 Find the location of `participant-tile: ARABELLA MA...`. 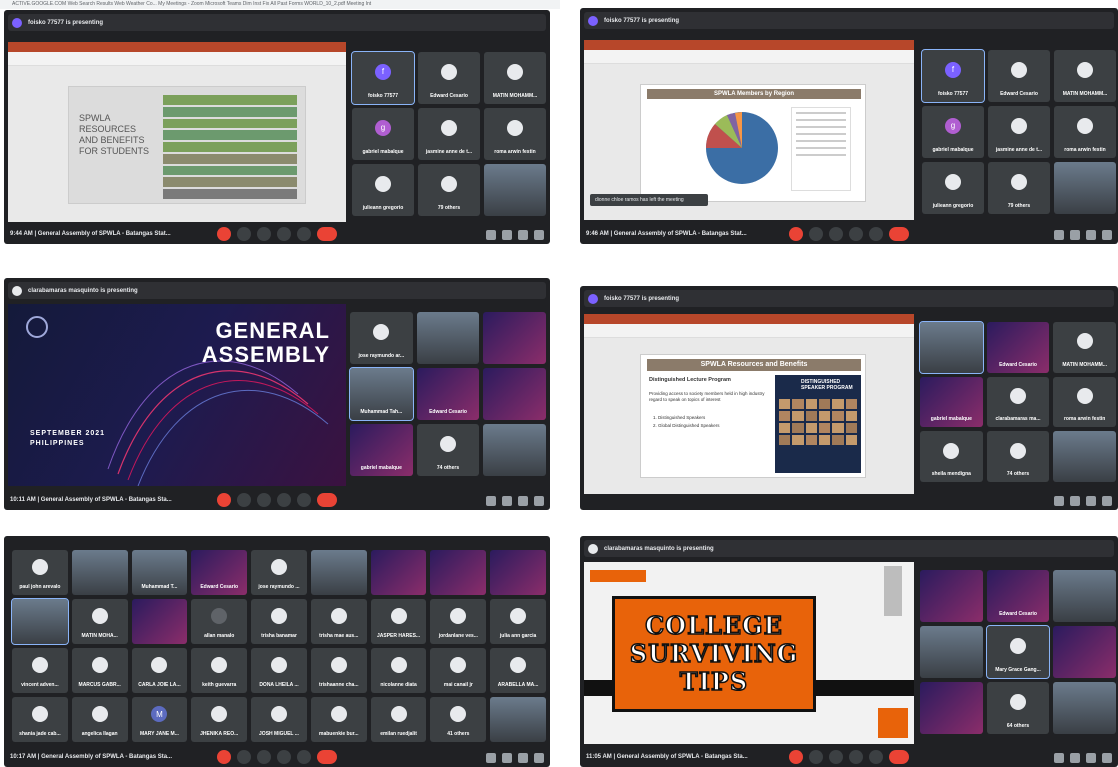

participant-tile: ARABELLA MA... is located at coordinates (518, 670).